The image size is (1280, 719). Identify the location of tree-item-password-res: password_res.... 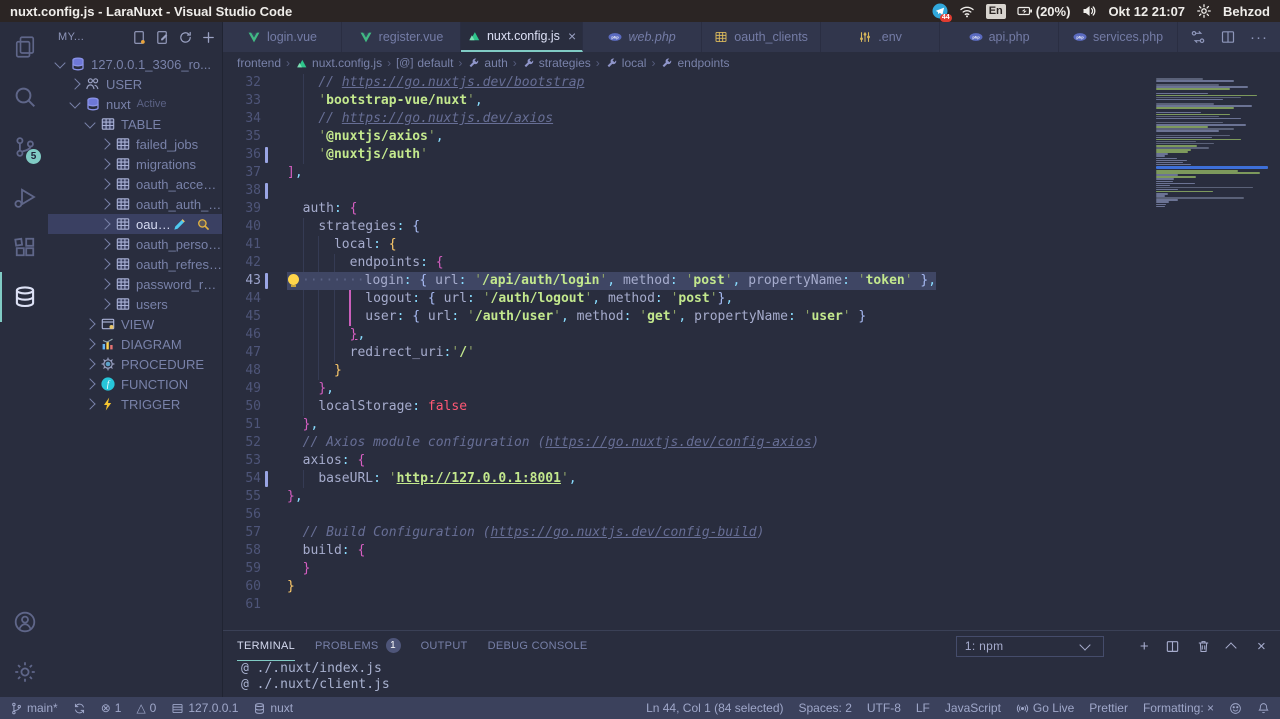
(135, 284).